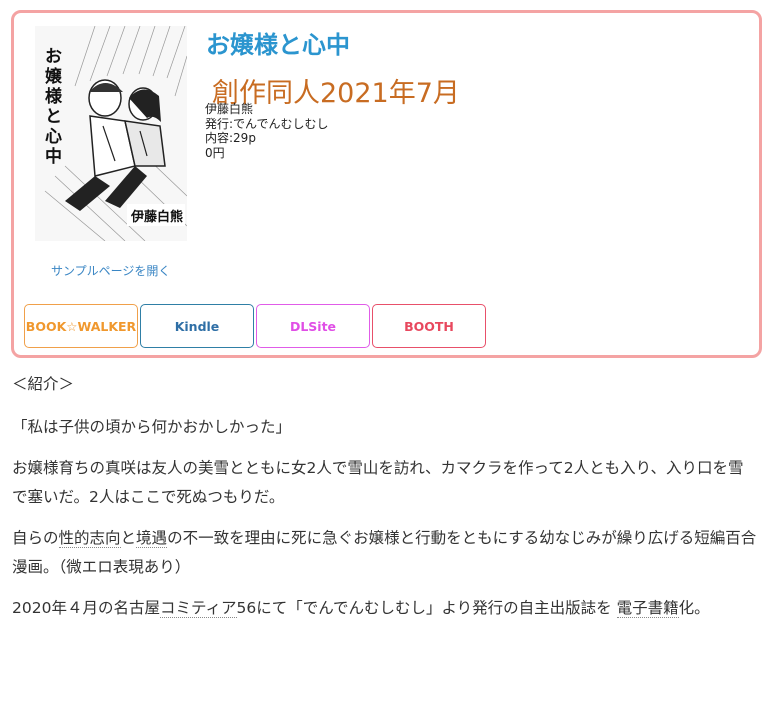 The height and width of the screenshot is (703, 775). I want to click on price-text: 0円, so click(215, 152).